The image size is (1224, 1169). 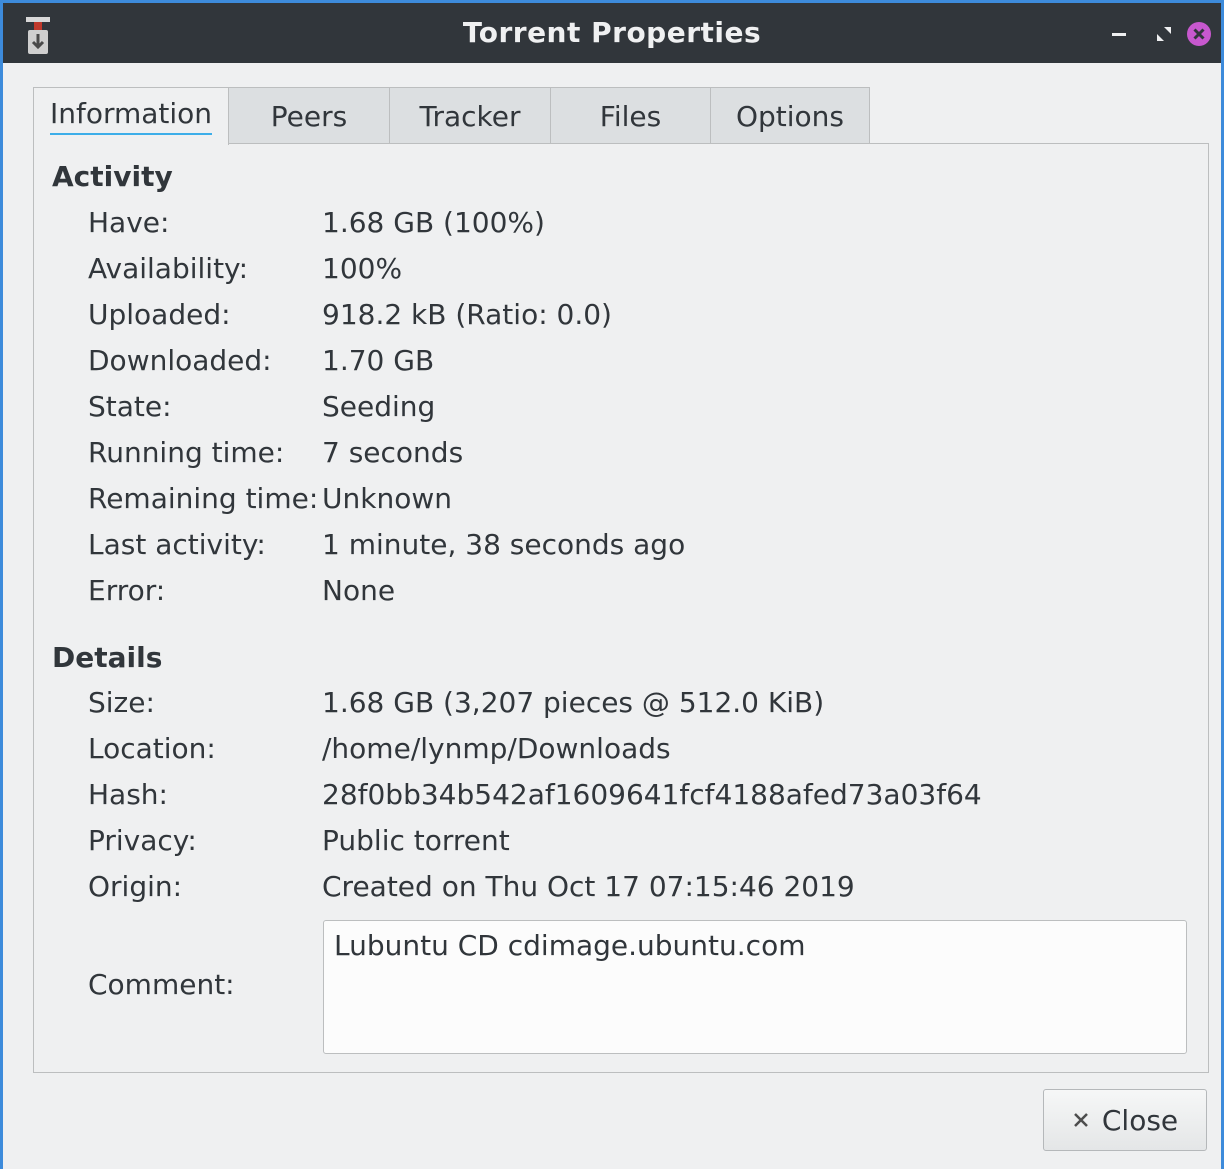 What do you see at coordinates (496, 748) in the screenshot?
I see `location-value: /home/lynmp/Downloads` at bounding box center [496, 748].